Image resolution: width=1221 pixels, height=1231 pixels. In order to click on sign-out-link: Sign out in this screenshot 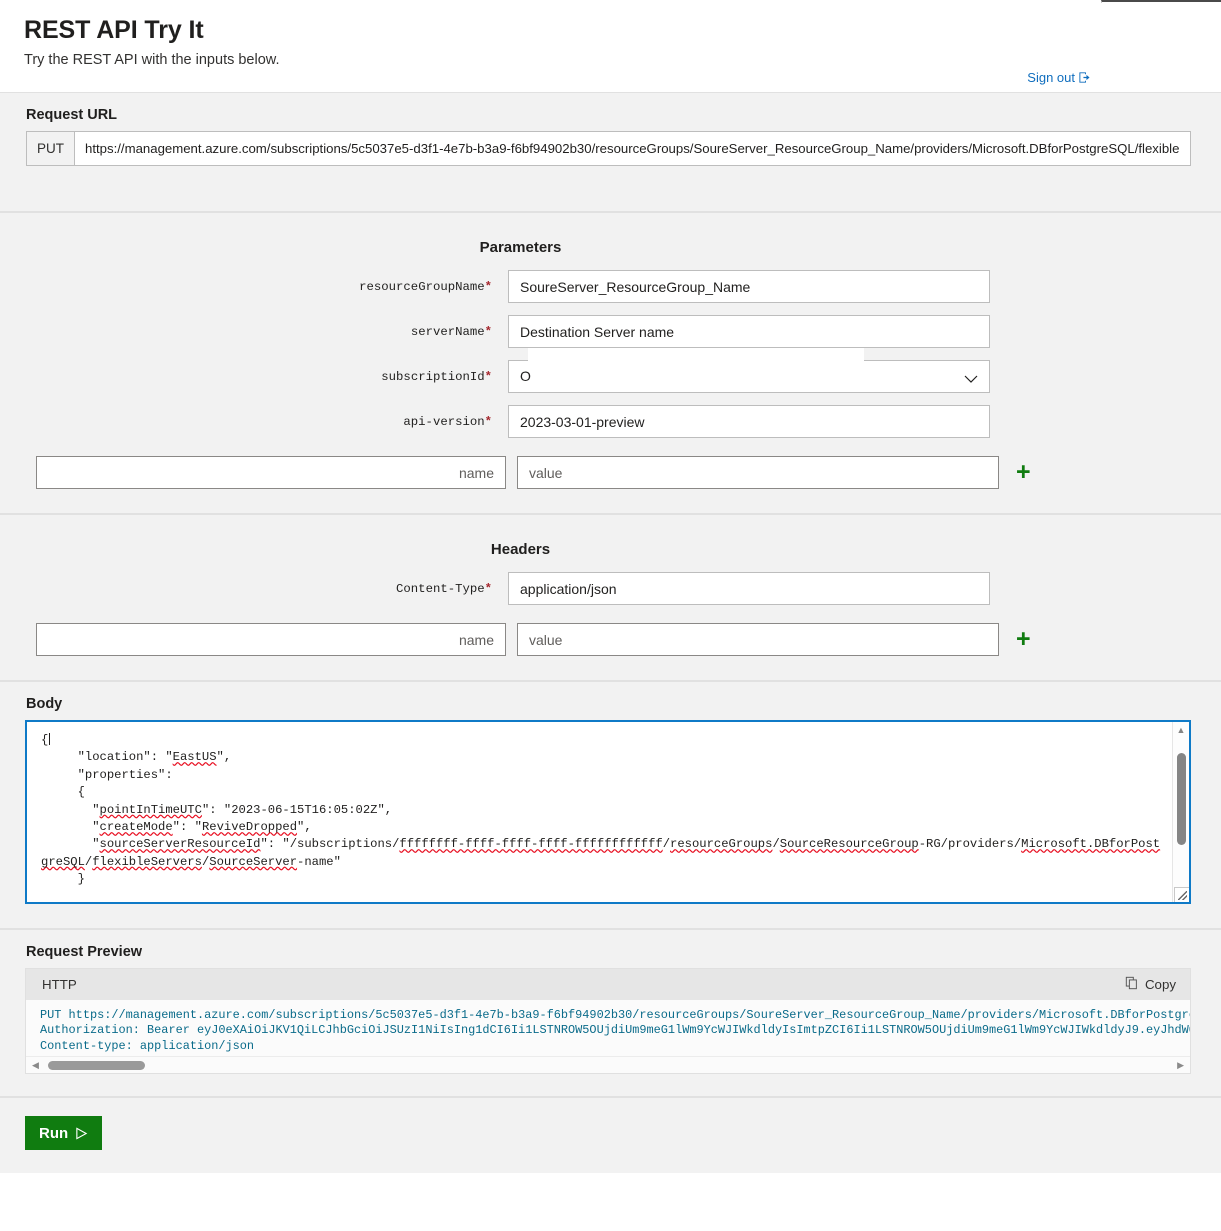, I will do `click(1060, 77)`.